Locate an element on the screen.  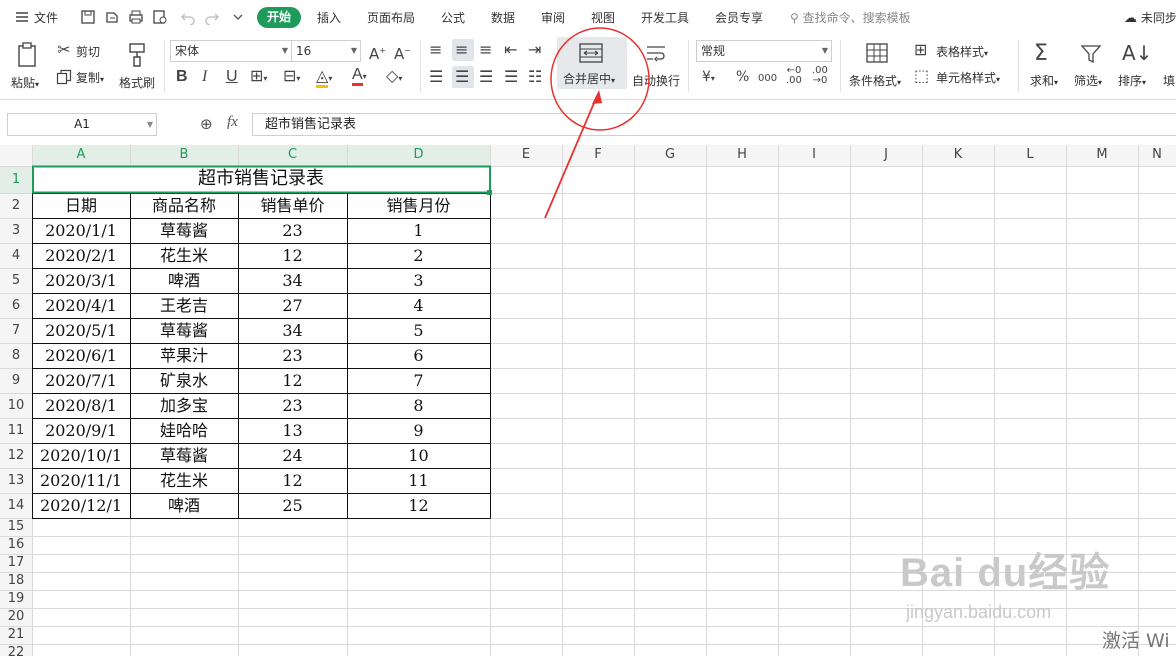
data-cell: 25 is located at coordinates (292, 506).